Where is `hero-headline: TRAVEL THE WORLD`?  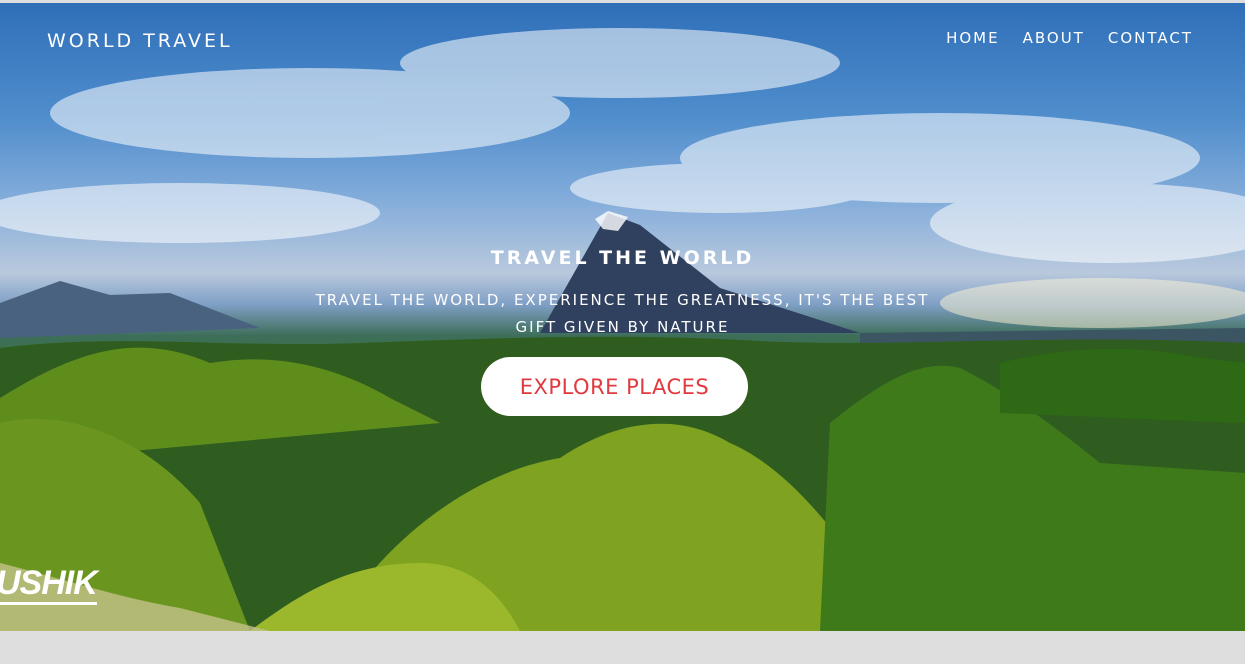
hero-headline: TRAVEL THE WORLD is located at coordinates (622, 258).